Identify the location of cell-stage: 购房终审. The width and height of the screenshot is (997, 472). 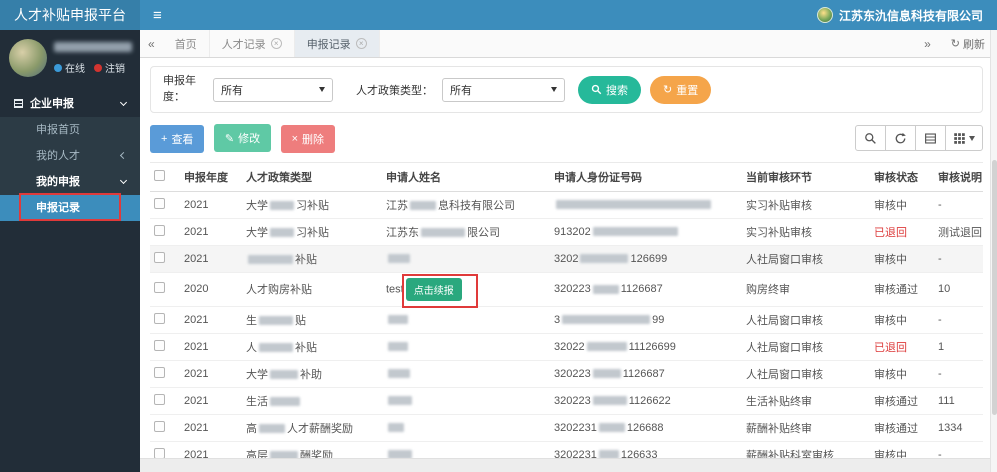
(806, 288).